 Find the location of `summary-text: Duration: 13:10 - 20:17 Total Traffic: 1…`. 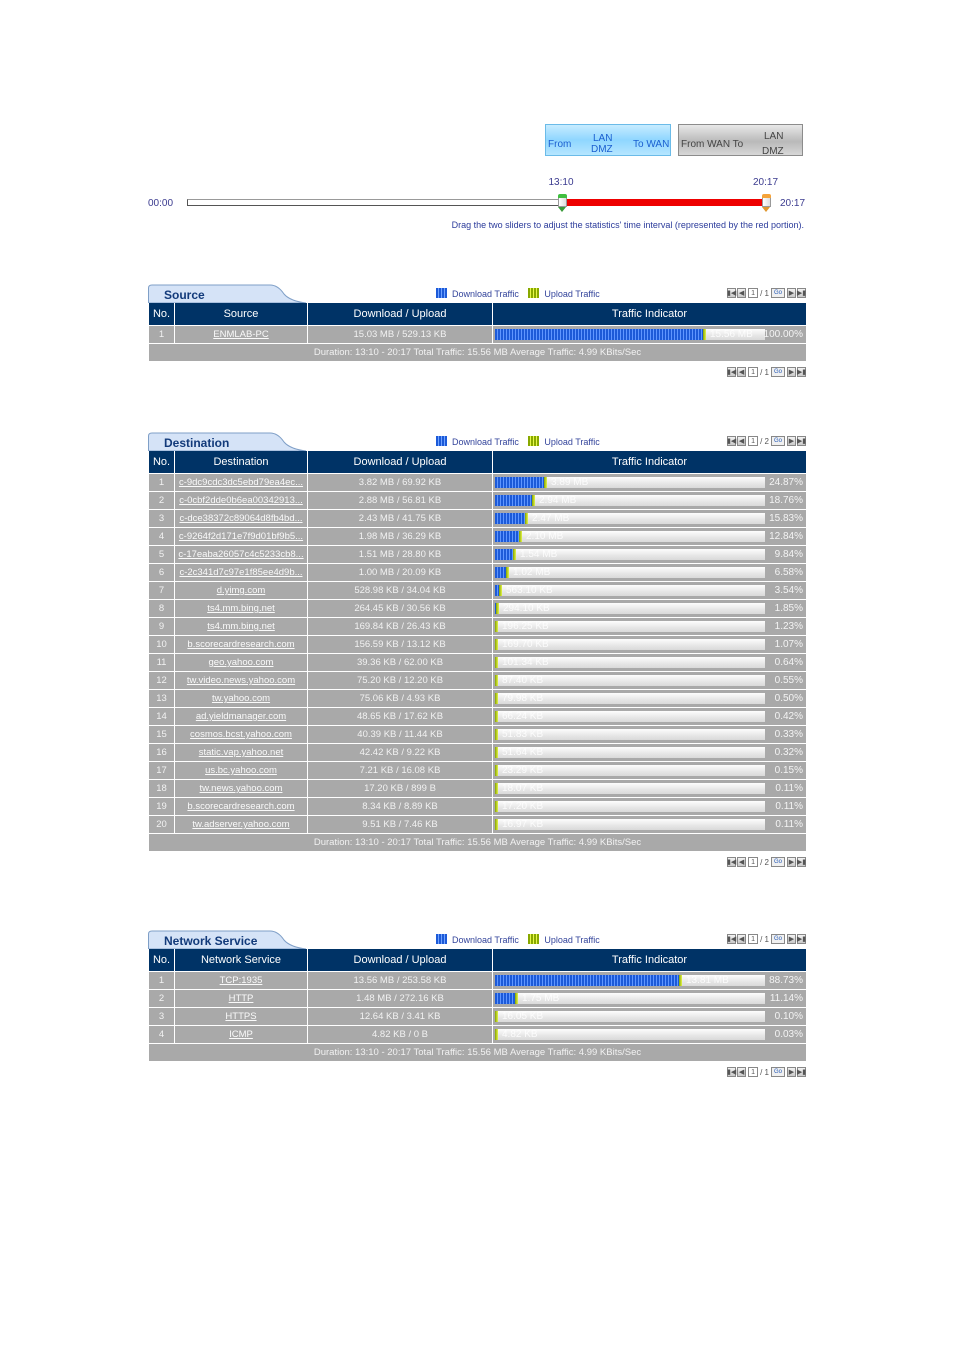

summary-text: Duration: 13:10 - 20:17 Total Traffic: 1… is located at coordinates (477, 352).